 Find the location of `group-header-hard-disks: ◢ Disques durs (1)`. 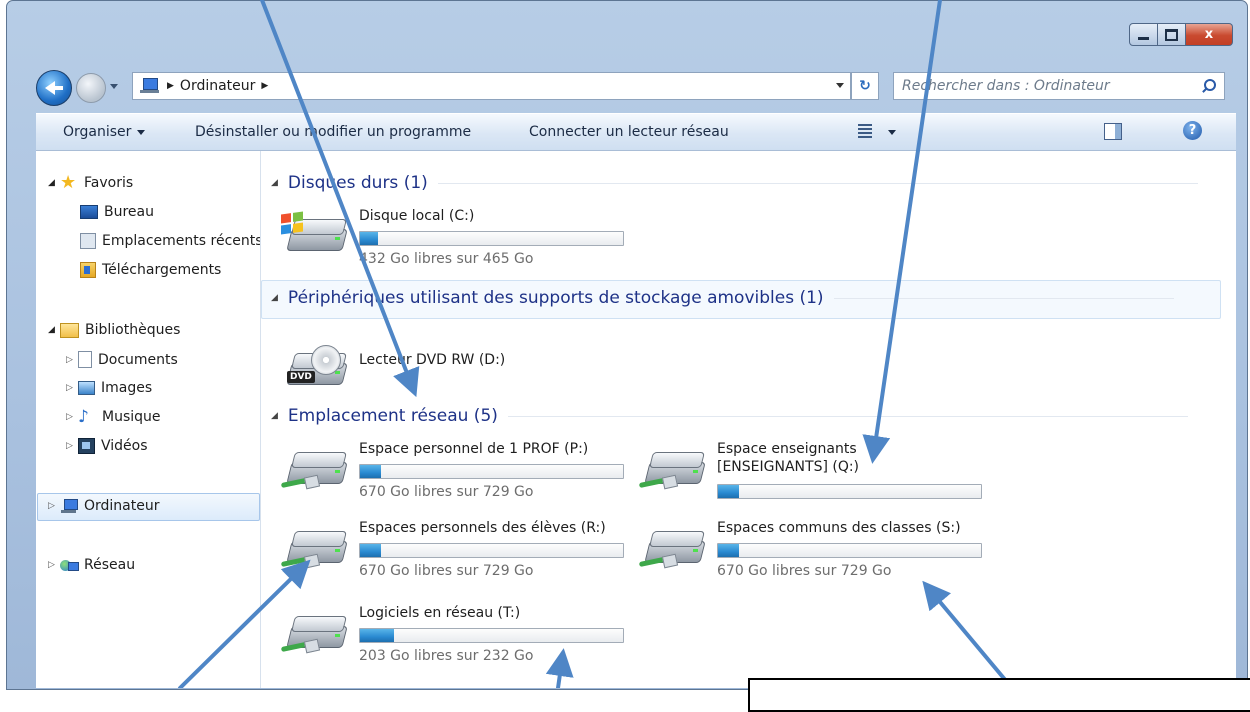

group-header-hard-disks: ◢ Disques durs (1) is located at coordinates (734, 183).